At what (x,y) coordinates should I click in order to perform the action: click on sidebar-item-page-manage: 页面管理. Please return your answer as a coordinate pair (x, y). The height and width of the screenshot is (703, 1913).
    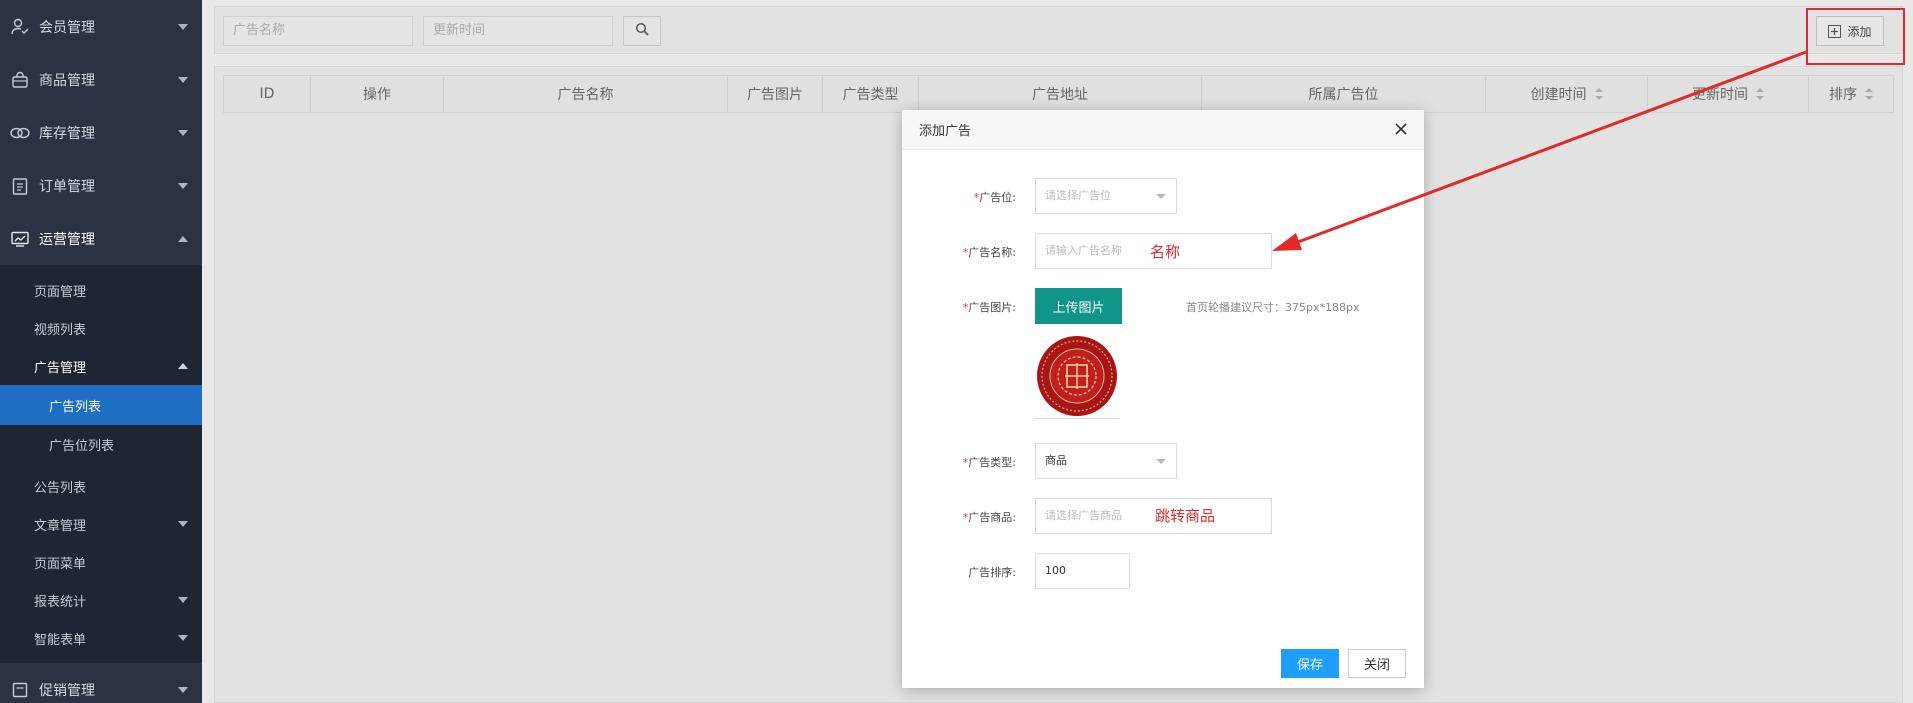
    Looking at the image, I should click on (101, 290).